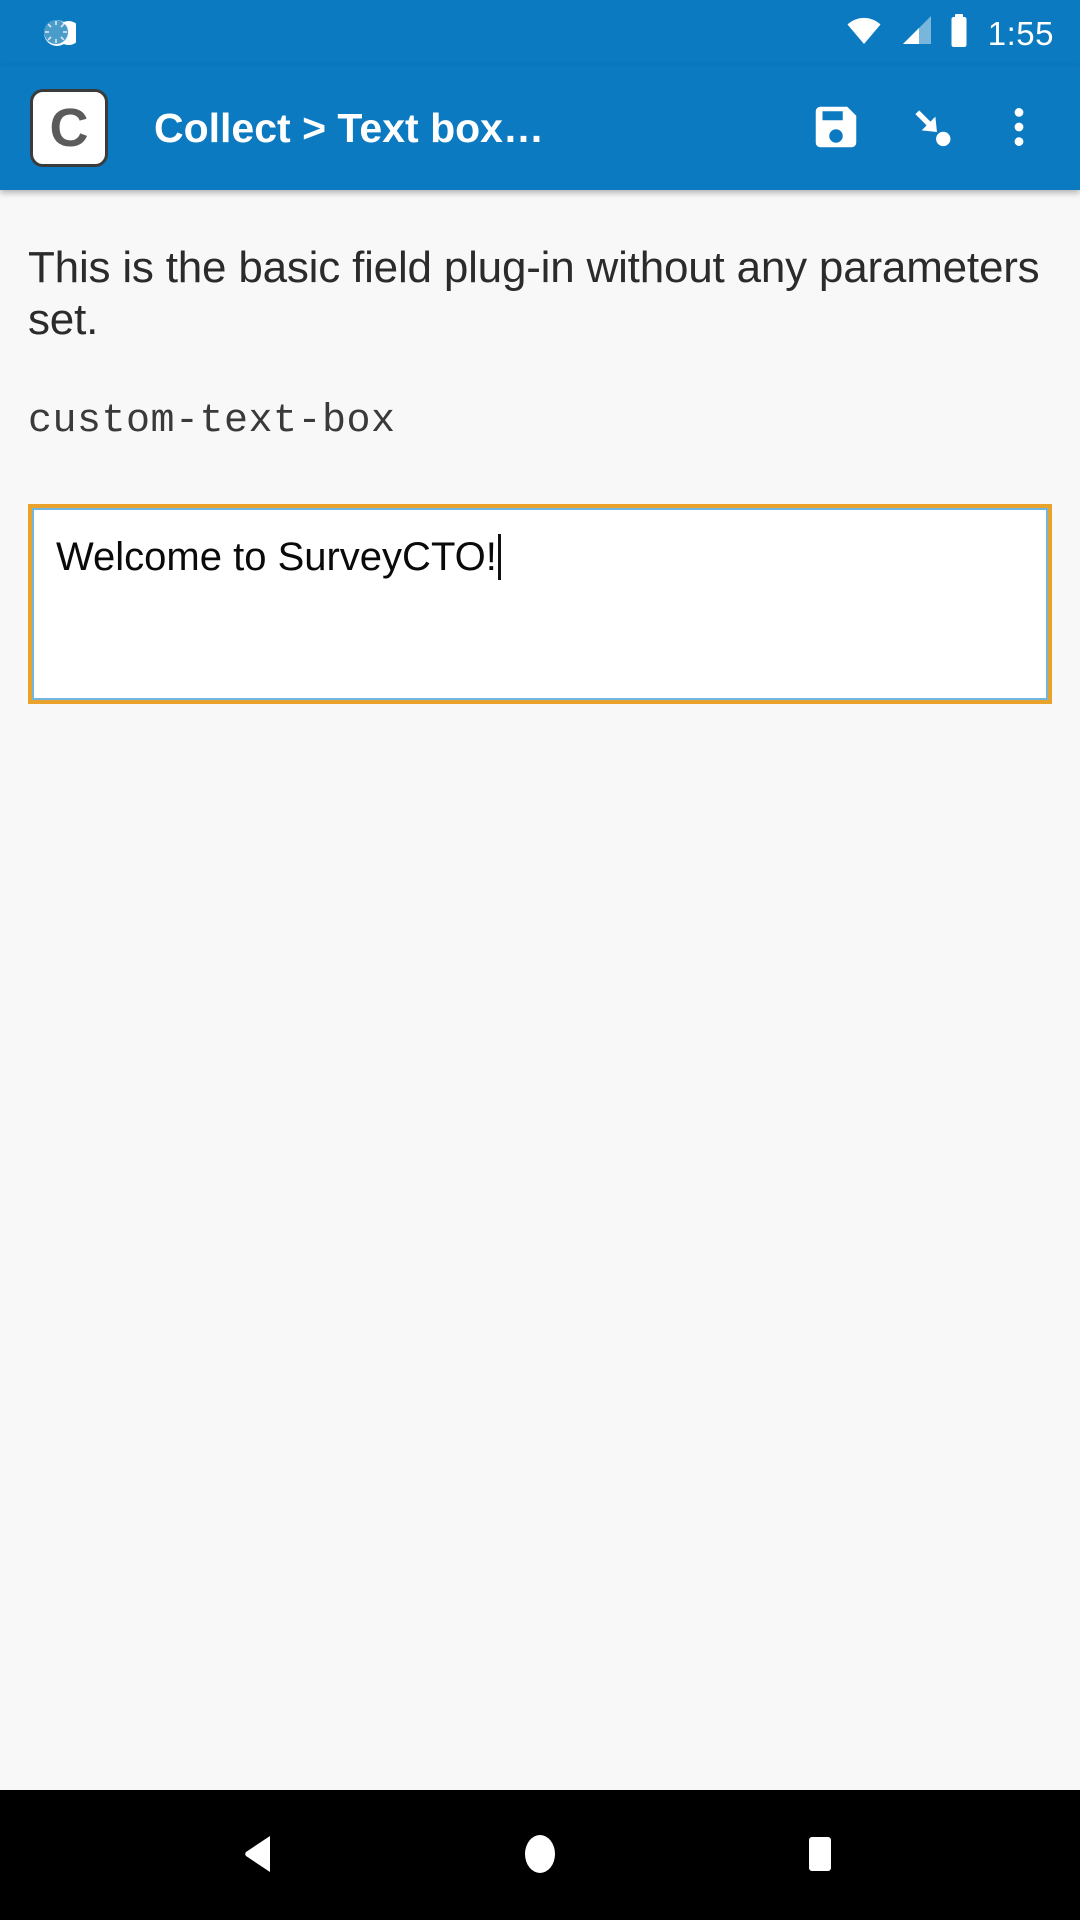  I want to click on arrow-to-dot-icon, so click(932, 128).